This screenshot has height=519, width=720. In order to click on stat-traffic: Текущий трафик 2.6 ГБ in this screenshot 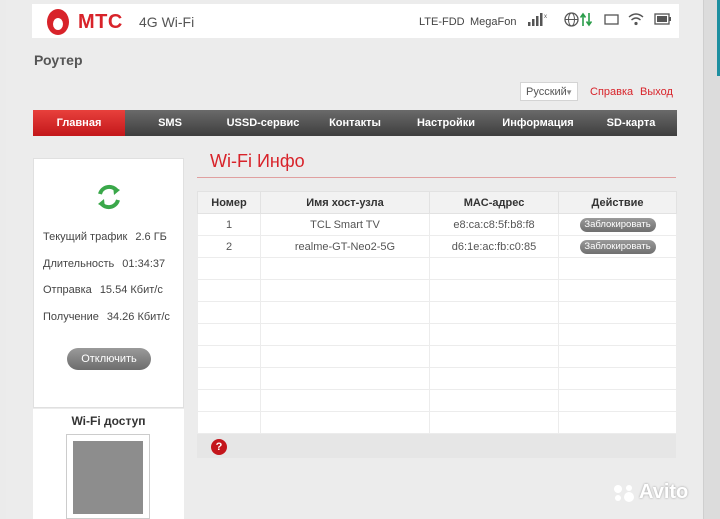, I will do `click(105, 237)`.